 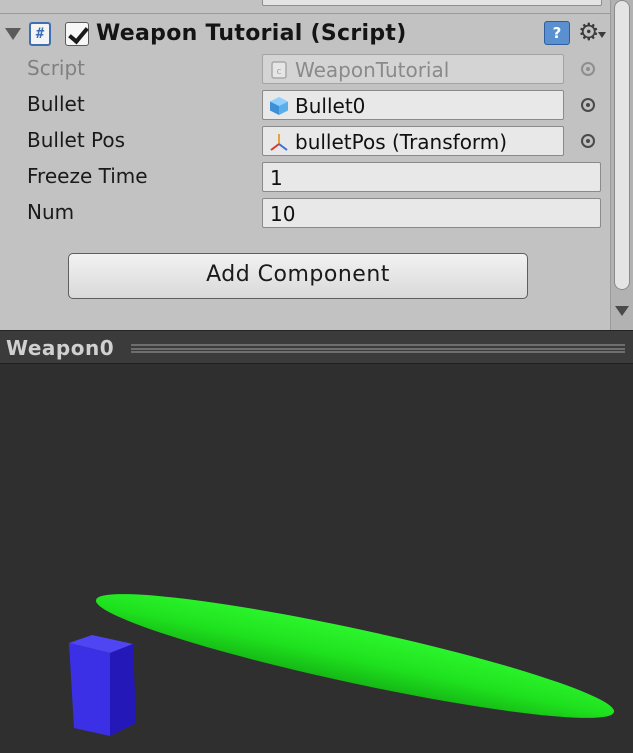 I want to click on field-row-num: Num 10, so click(x=305, y=212).